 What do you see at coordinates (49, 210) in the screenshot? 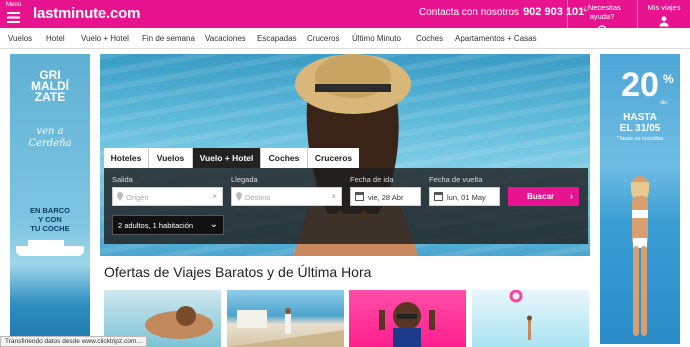
I see `ad-tagline-line: EN BARCO` at bounding box center [49, 210].